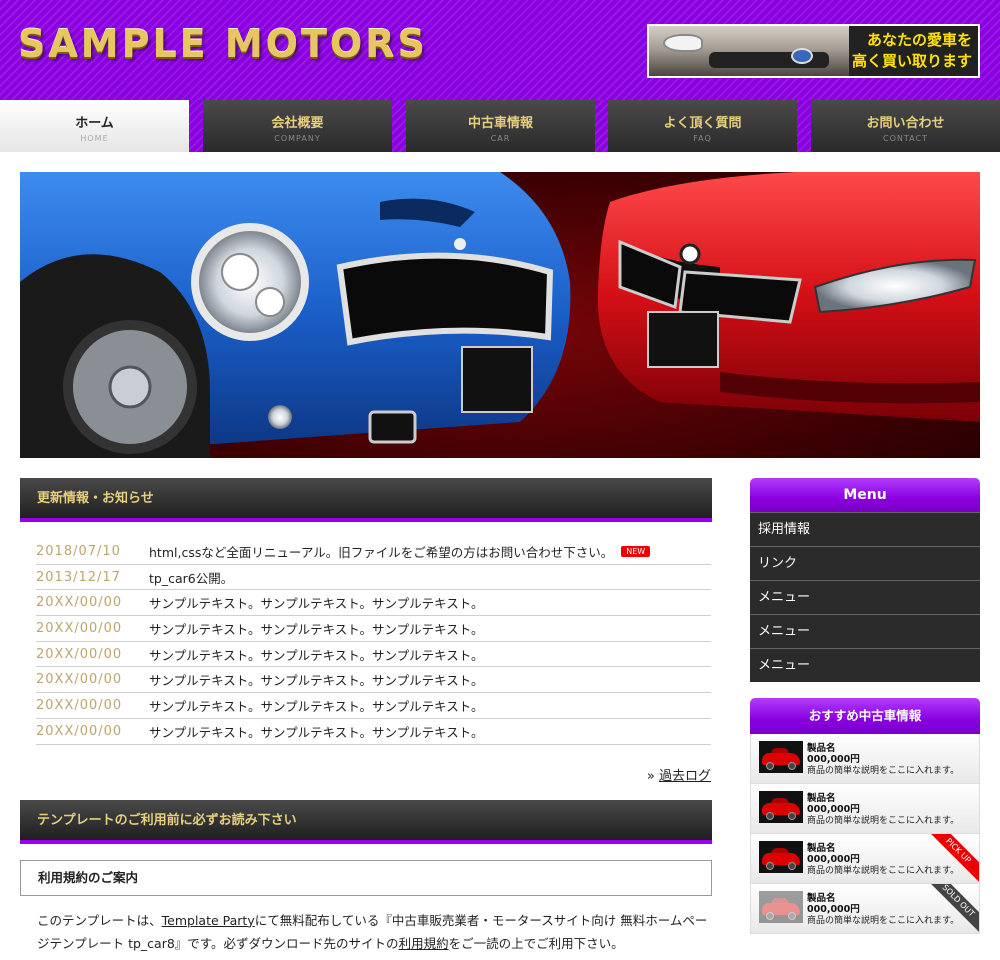 This screenshot has width=1000, height=960. I want to click on sidebar-item-recruit: 採用情報, so click(865, 529).